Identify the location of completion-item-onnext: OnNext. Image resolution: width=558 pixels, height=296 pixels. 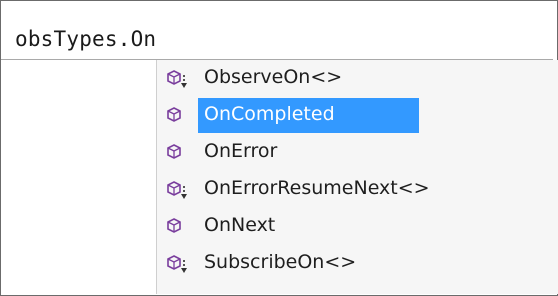
(357, 226).